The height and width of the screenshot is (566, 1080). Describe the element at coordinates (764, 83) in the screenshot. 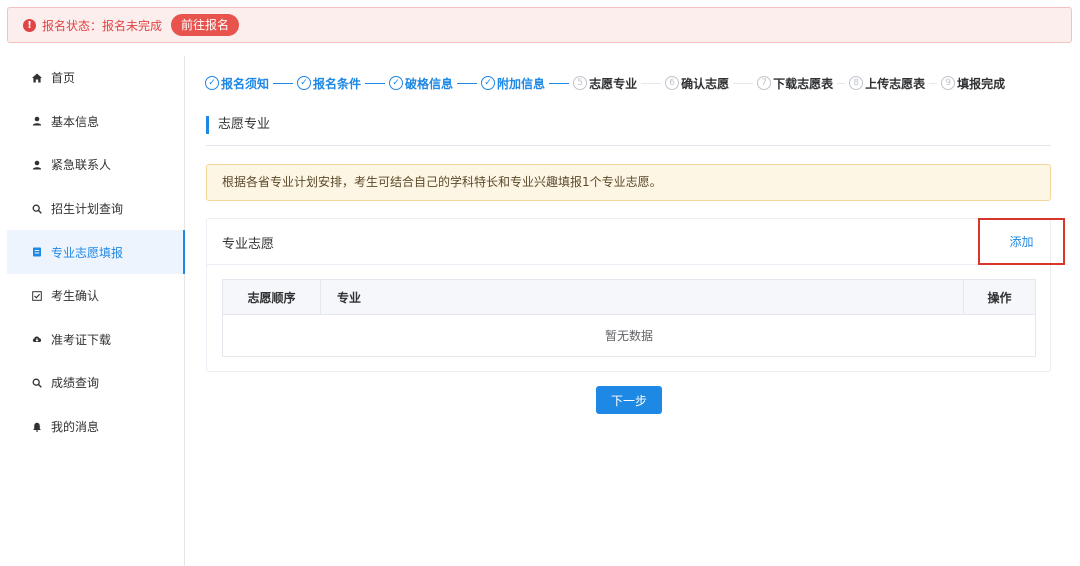

I see `step-number: 7` at that location.